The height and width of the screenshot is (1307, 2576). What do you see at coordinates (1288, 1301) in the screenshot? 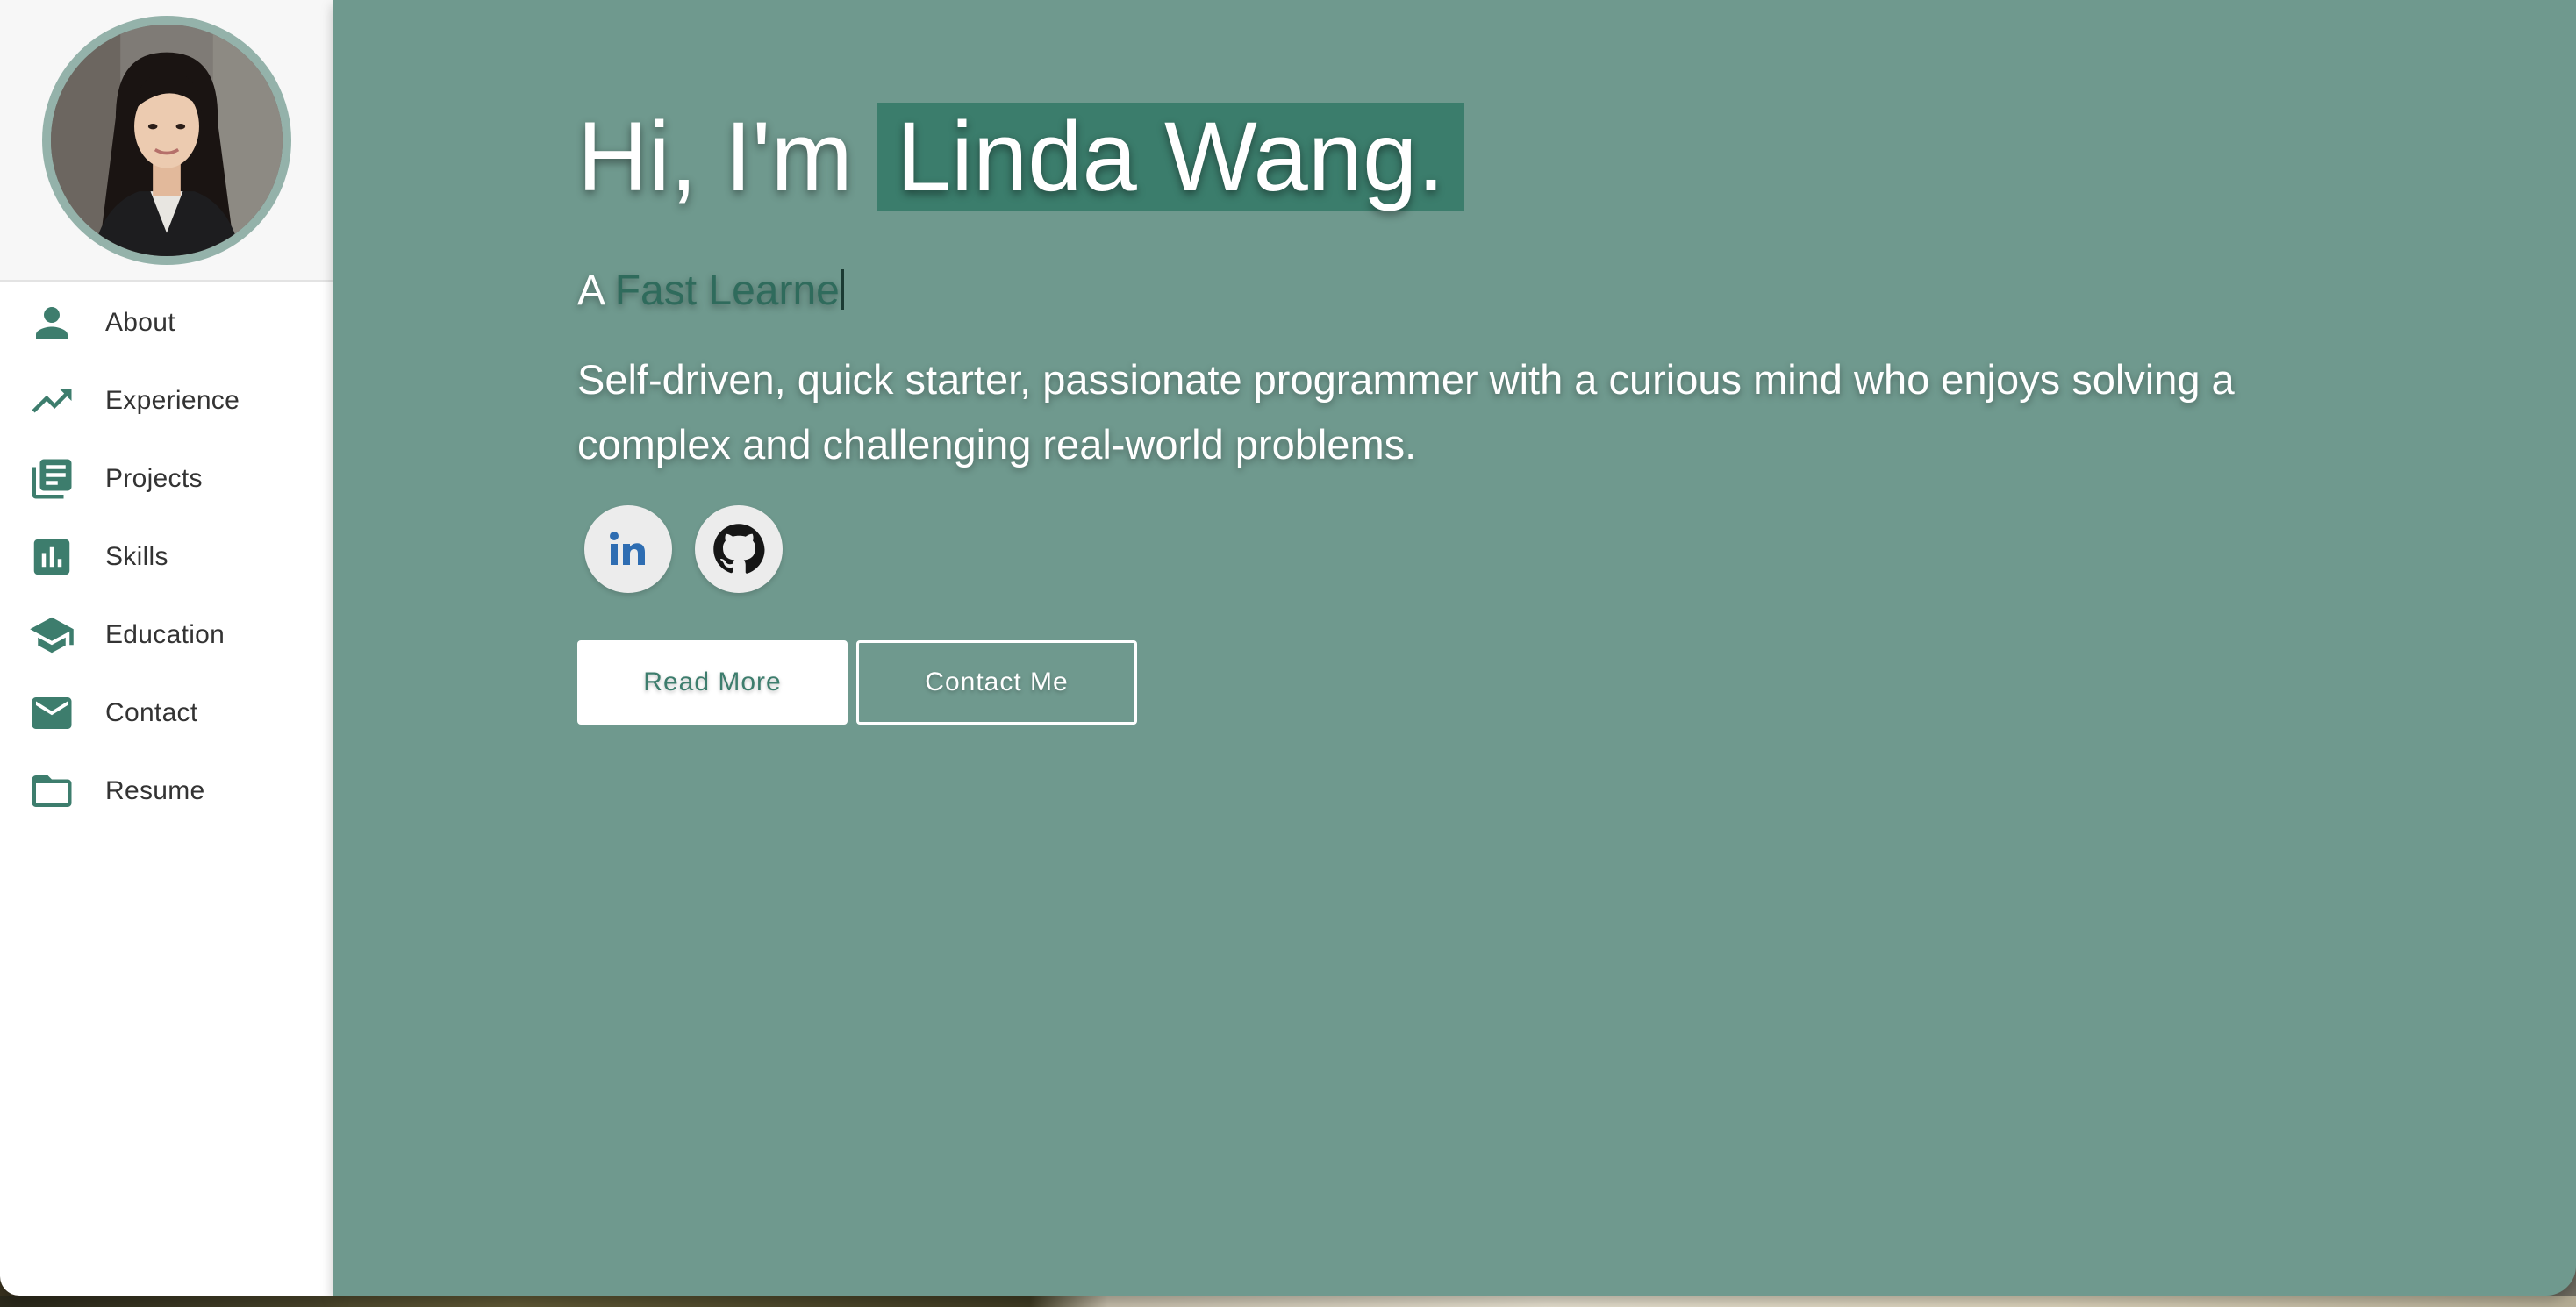
I see `background-photo-strip` at bounding box center [1288, 1301].